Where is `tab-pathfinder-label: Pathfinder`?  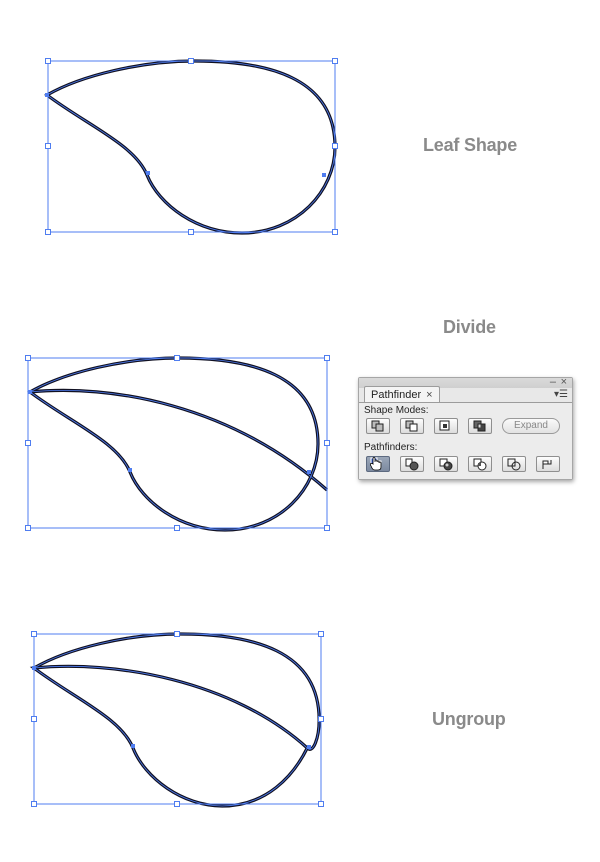 tab-pathfinder-label: Pathfinder is located at coordinates (396, 395).